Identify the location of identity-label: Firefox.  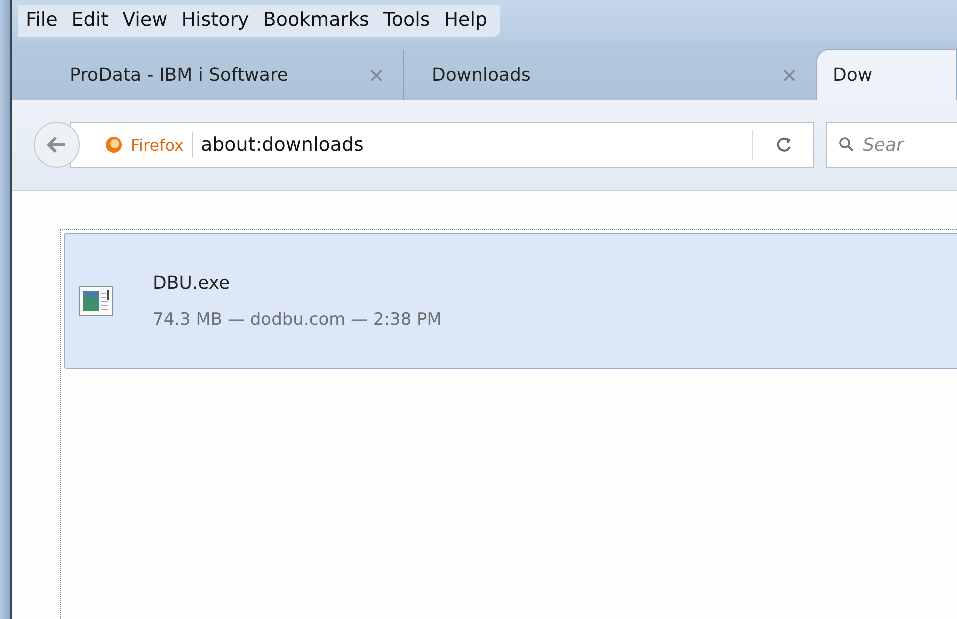
(157, 145).